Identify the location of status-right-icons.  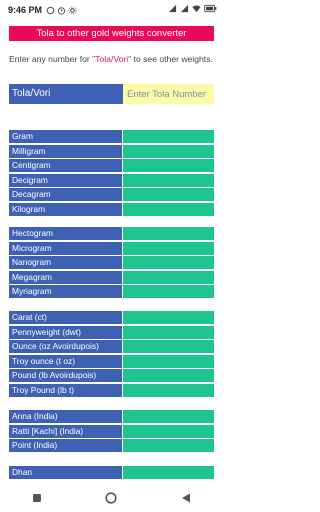
(192, 8).